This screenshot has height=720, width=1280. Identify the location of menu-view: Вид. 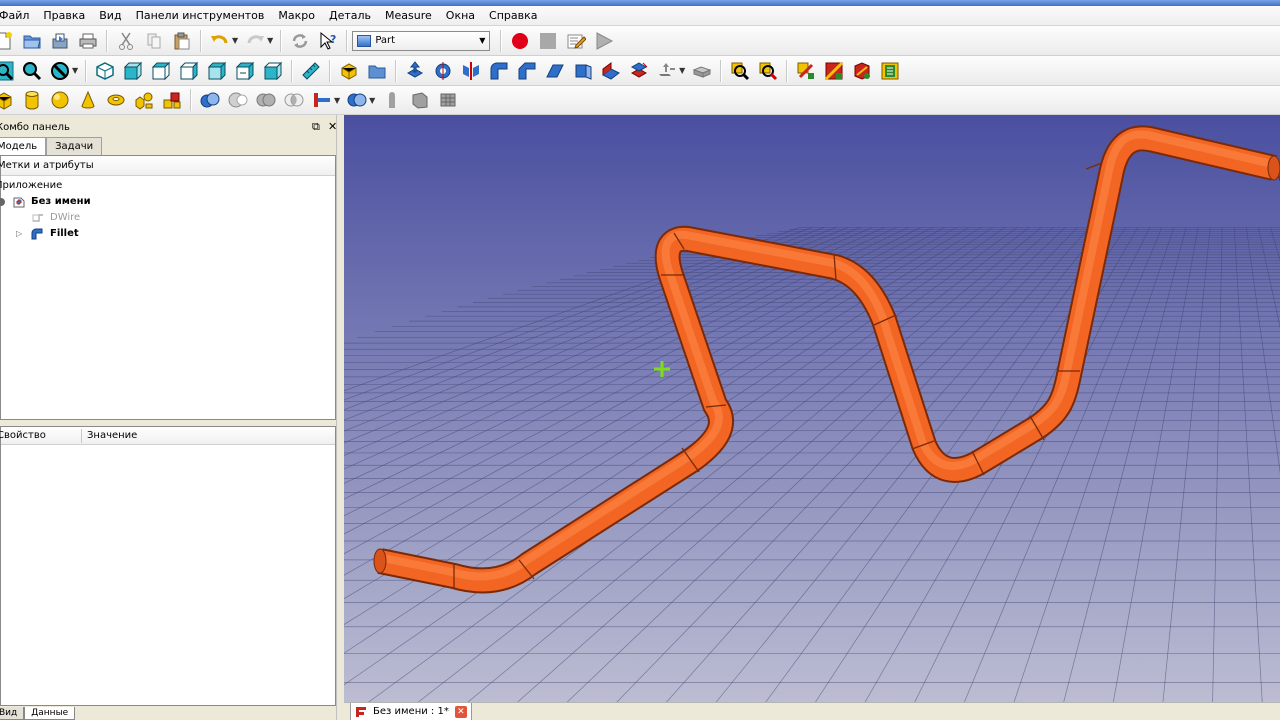
(110, 16).